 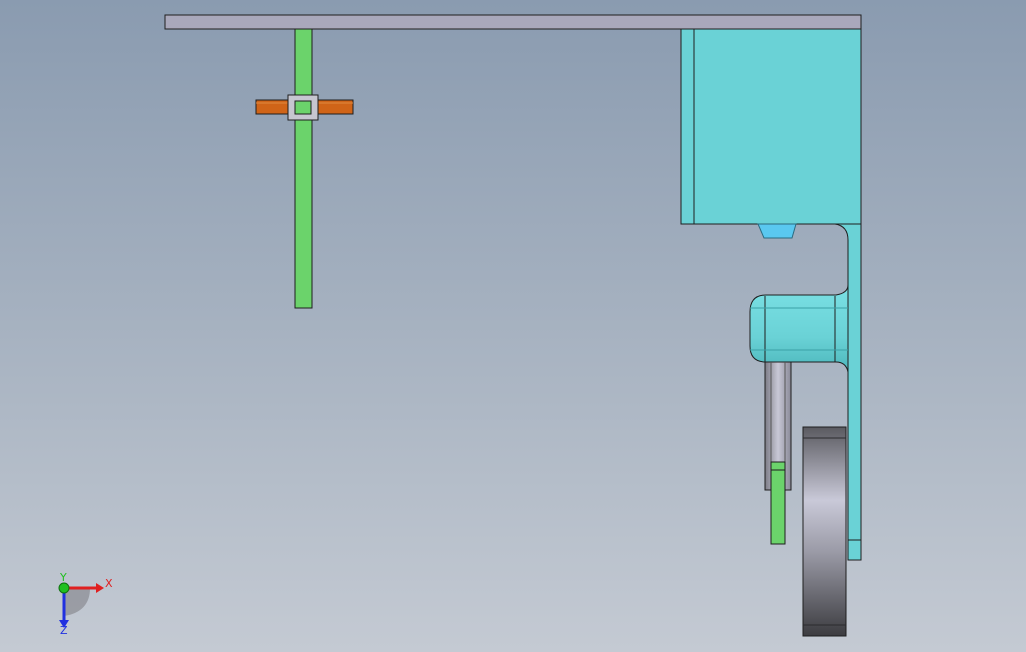 I want to click on vertical-post, so click(x=303, y=168).